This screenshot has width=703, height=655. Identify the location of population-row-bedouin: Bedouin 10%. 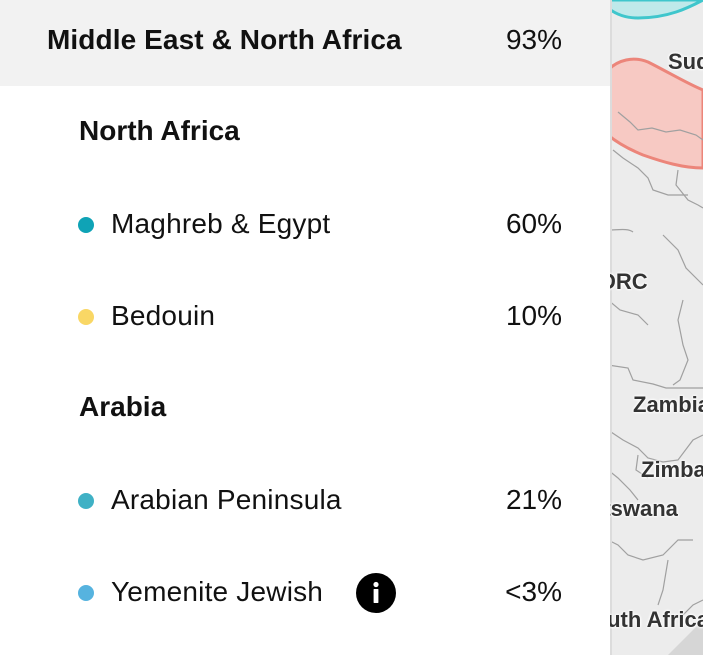
(305, 317).